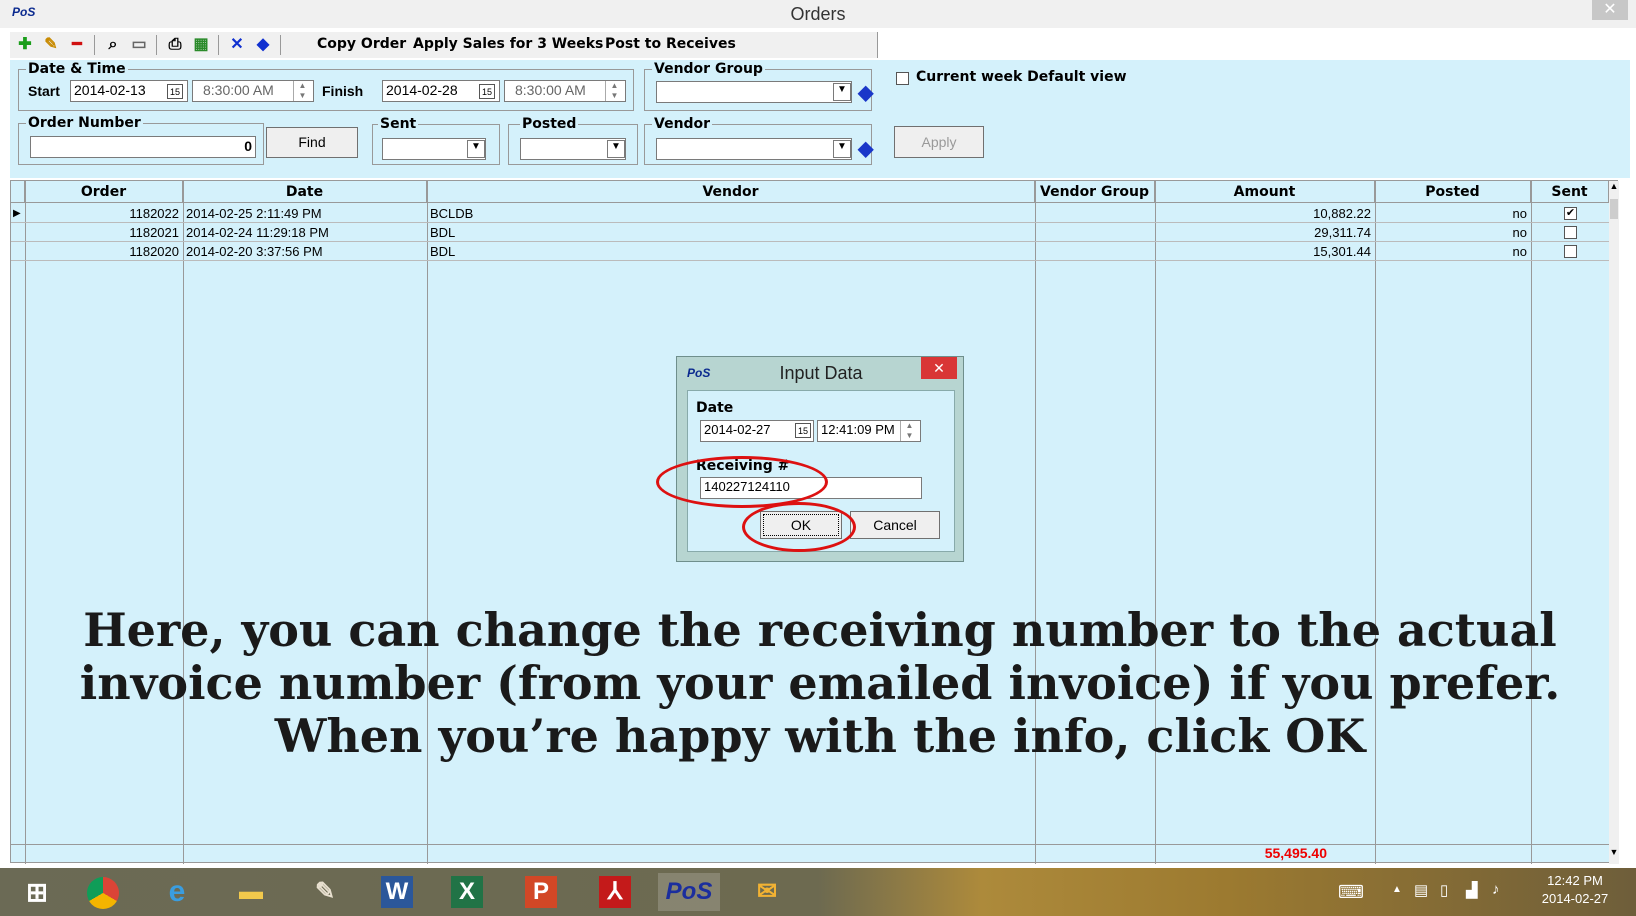 This screenshot has width=1636, height=916. I want to click on find-button: Find, so click(312, 142).